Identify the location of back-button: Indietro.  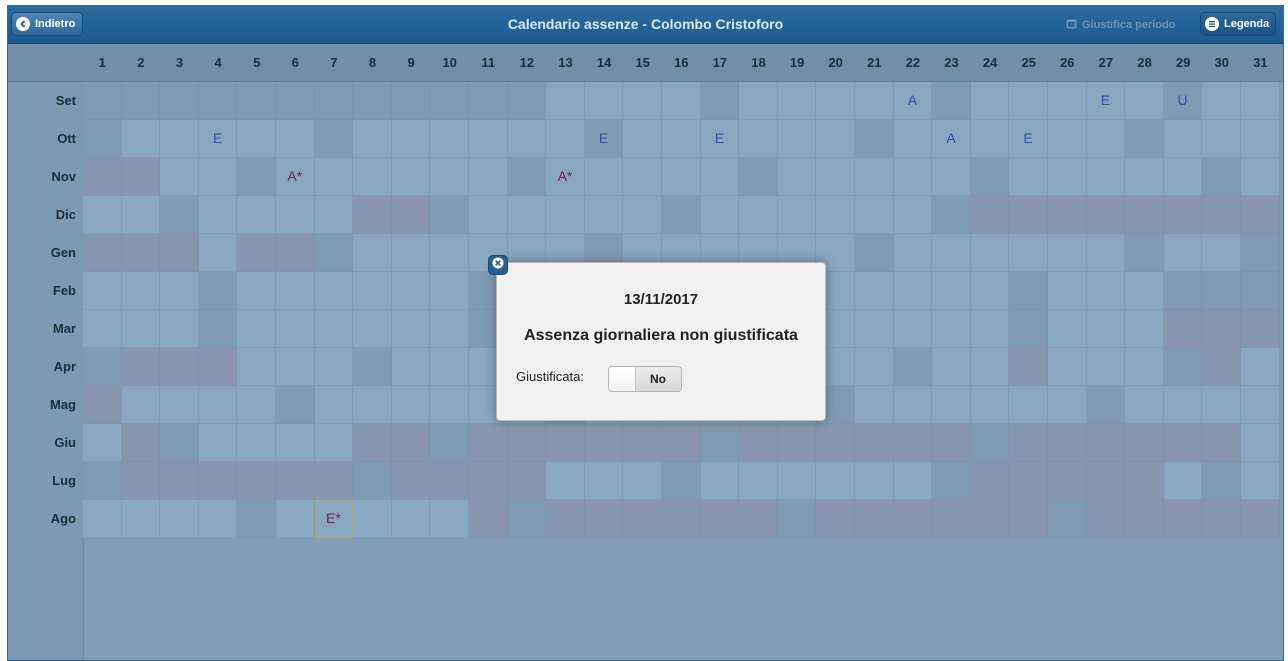
(47, 24).